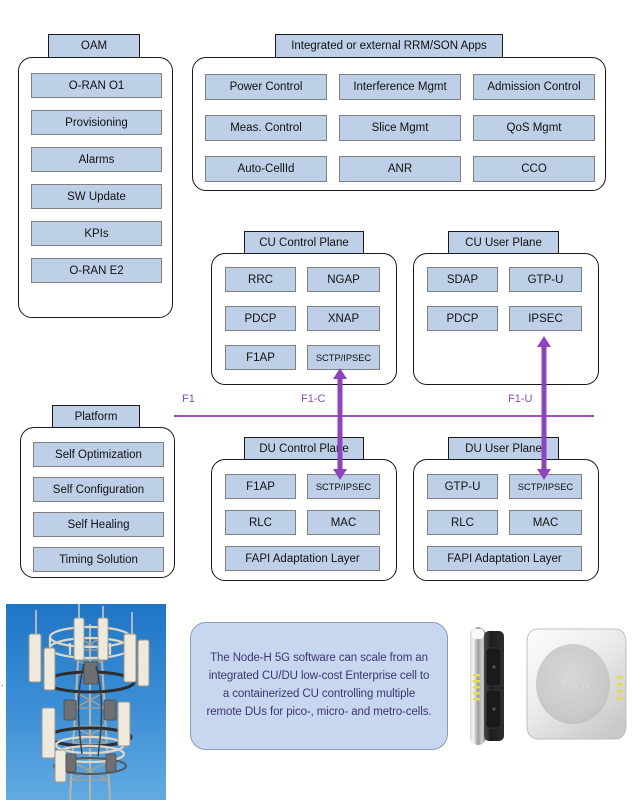 The width and height of the screenshot is (638, 800). What do you see at coordinates (2, 683) in the screenshot?
I see `stray-mark: .` at bounding box center [2, 683].